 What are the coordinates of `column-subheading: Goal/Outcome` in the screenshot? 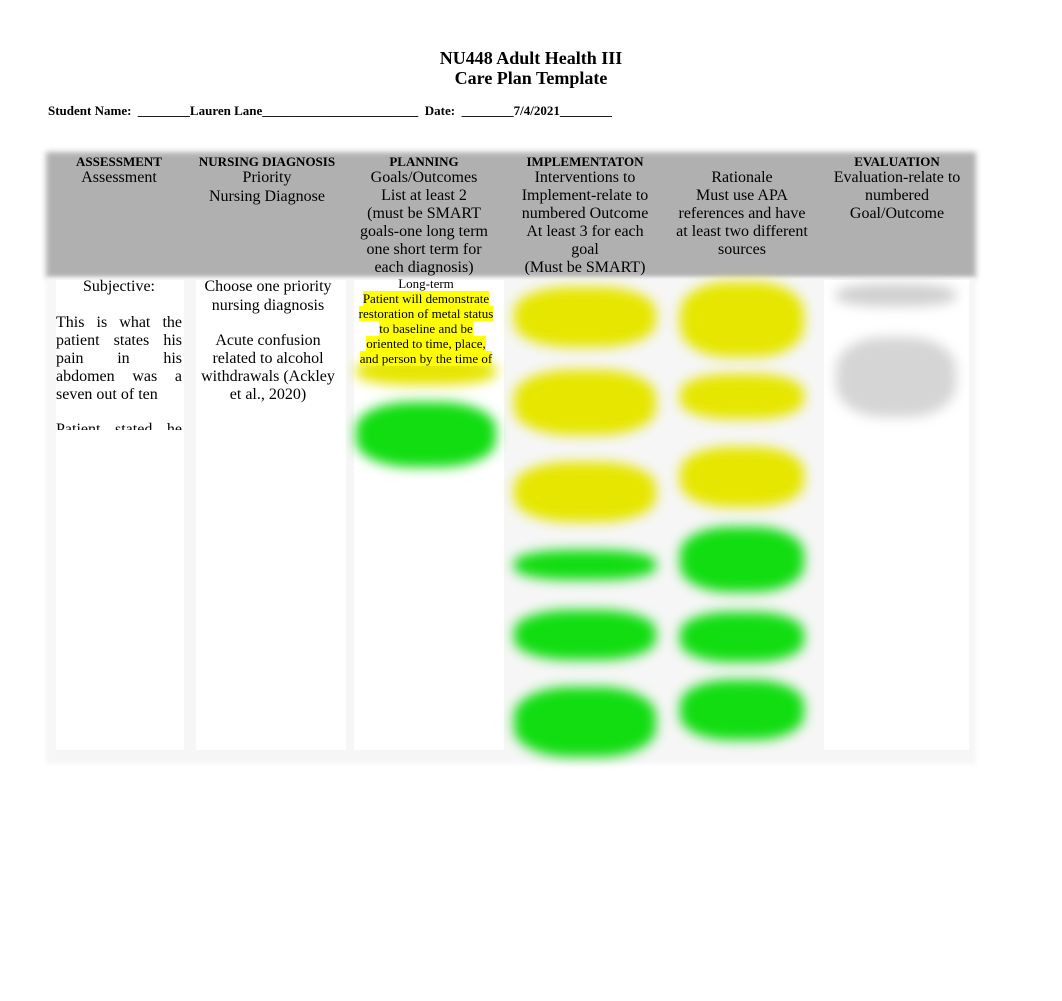 It's located at (897, 213).